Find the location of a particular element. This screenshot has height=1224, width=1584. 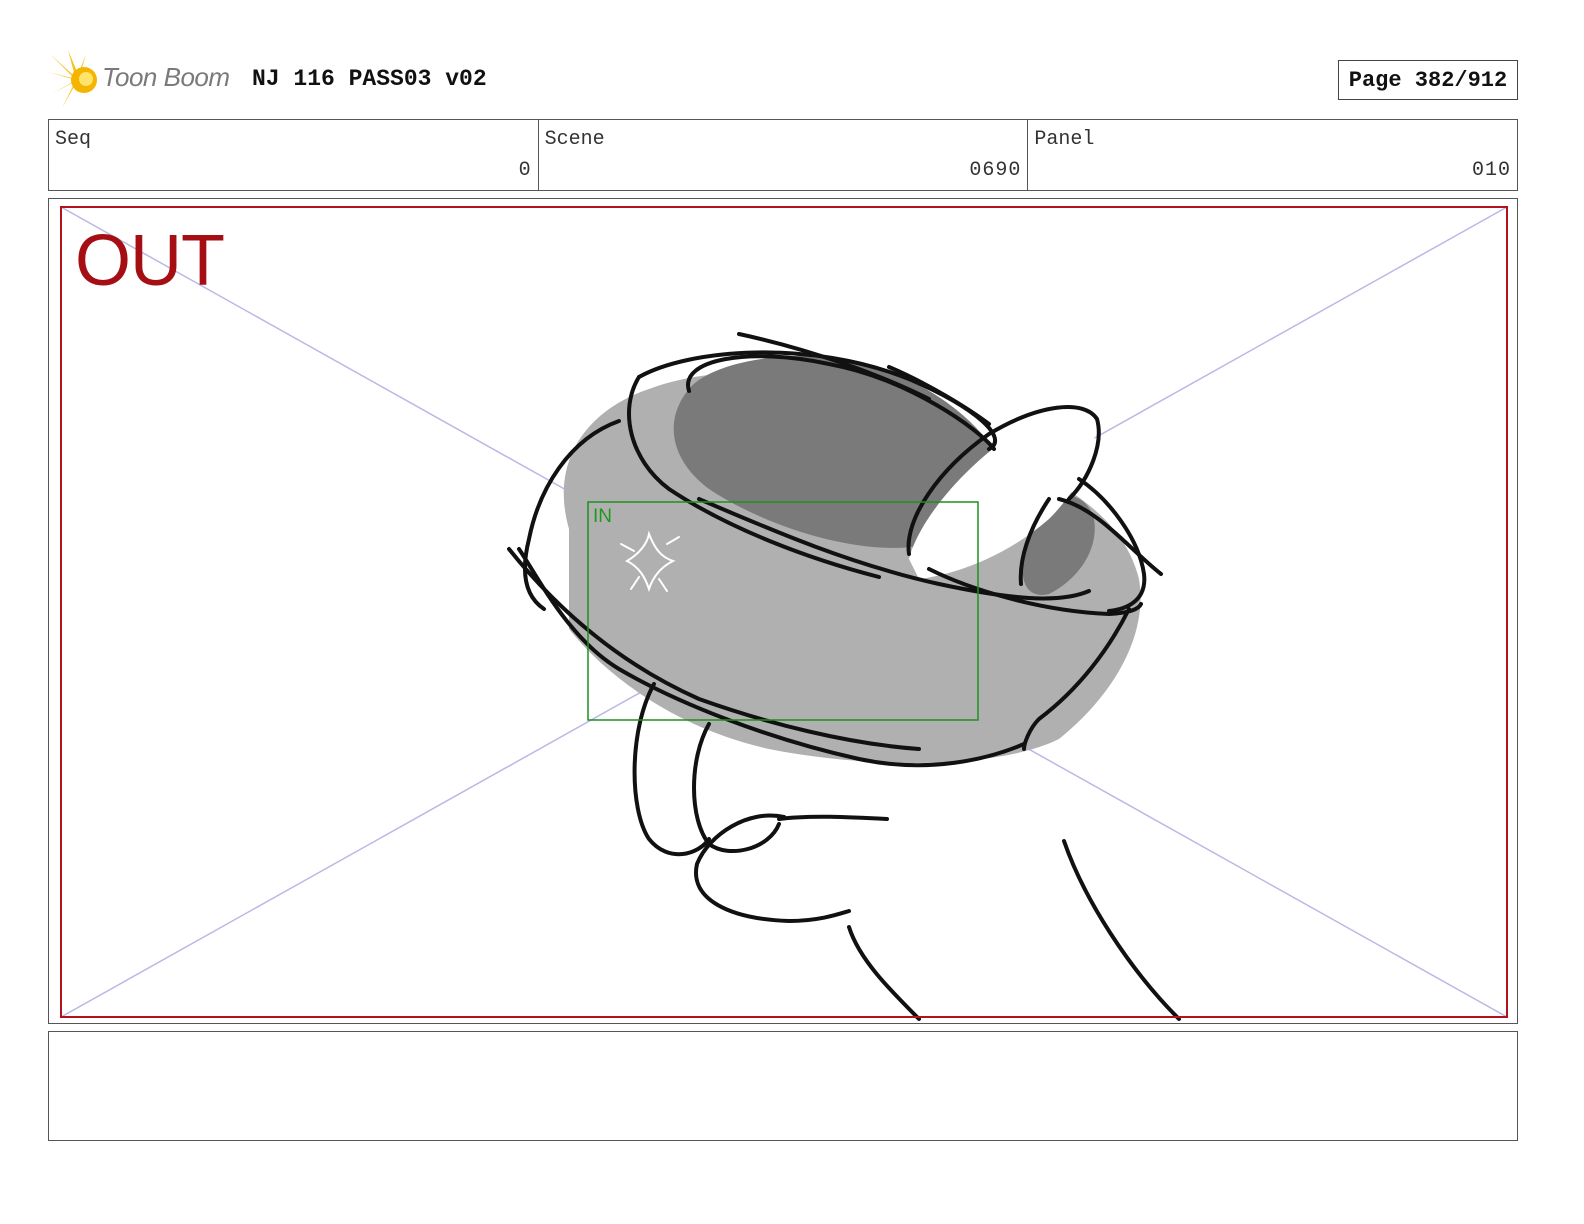

panel-label: Panel is located at coordinates (1064, 139).